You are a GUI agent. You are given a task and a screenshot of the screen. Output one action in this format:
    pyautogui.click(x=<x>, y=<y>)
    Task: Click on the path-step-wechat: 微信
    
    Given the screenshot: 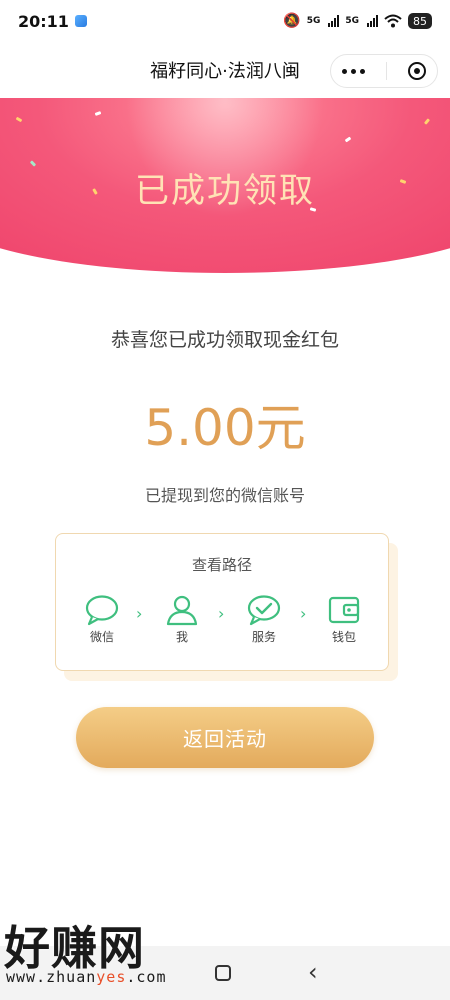 What is the action you would take?
    pyautogui.click(x=102, y=619)
    